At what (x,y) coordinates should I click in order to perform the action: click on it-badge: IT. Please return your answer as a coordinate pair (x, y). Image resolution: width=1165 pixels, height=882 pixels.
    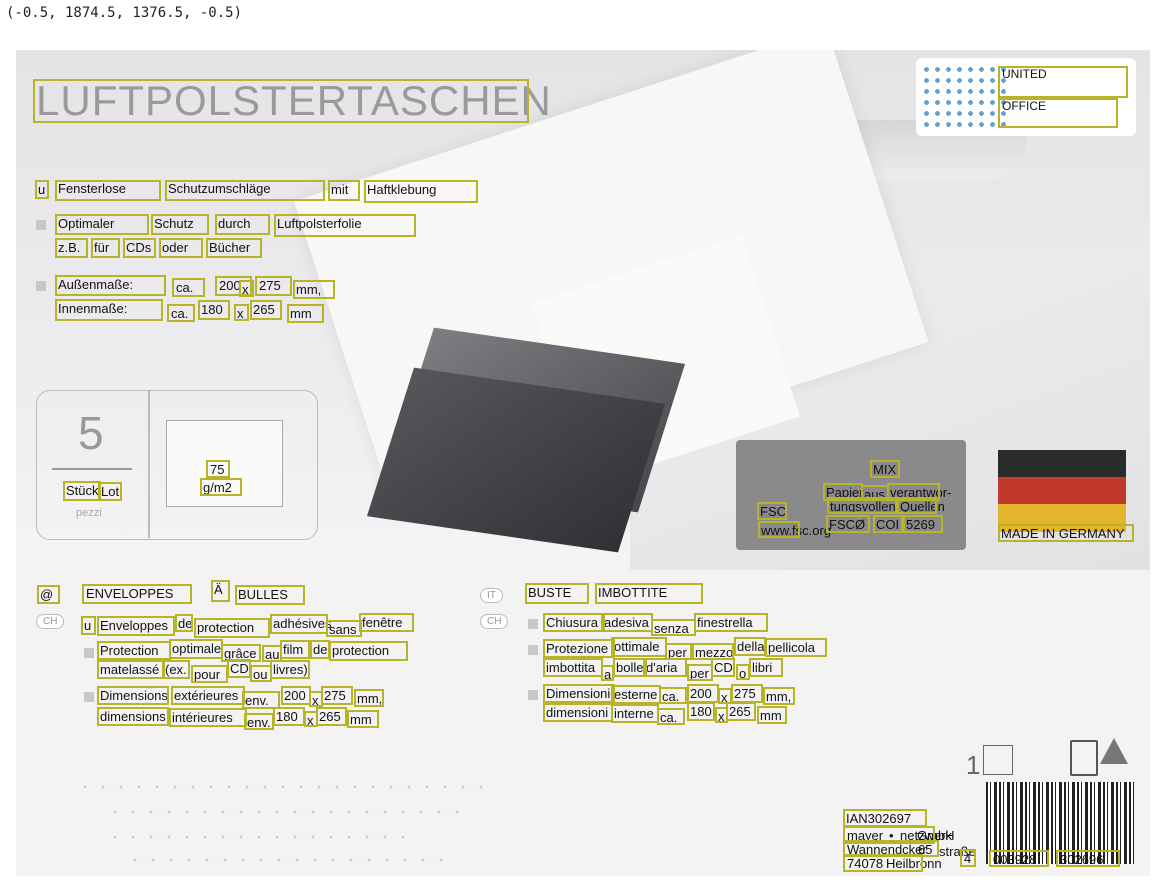
    Looking at the image, I should click on (491, 595).